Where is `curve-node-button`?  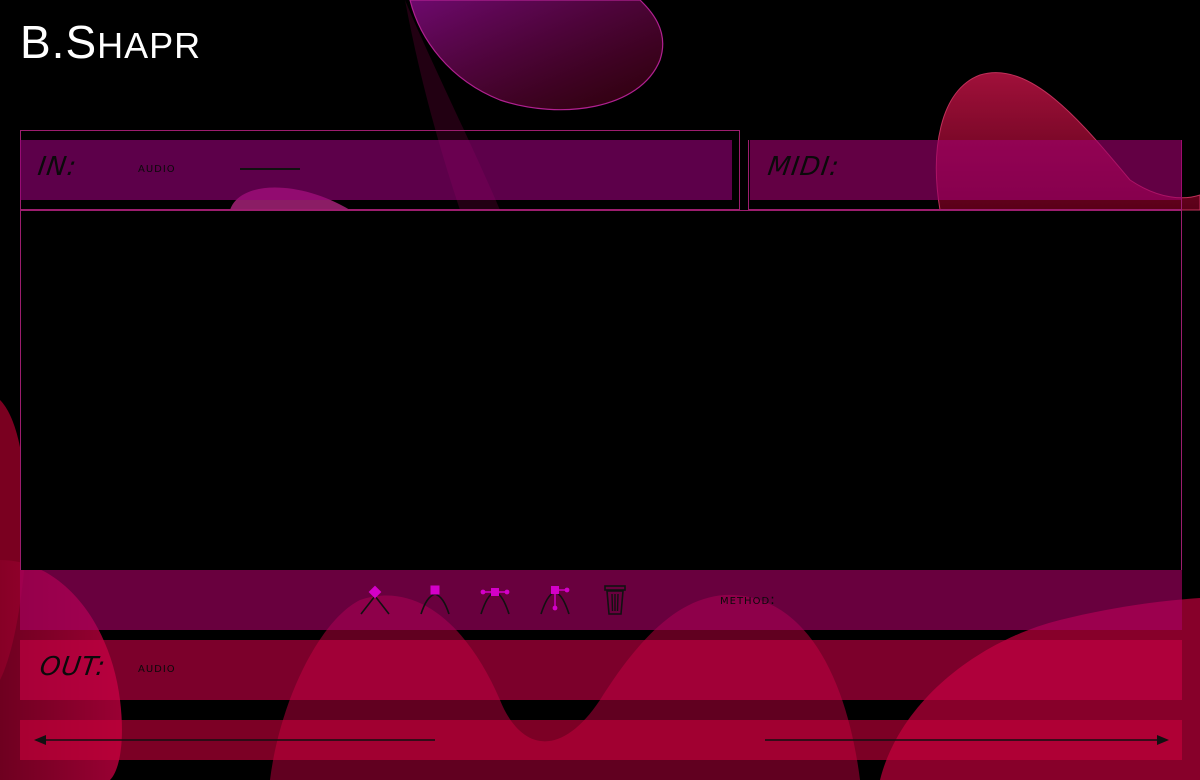 curve-node-button is located at coordinates (435, 600).